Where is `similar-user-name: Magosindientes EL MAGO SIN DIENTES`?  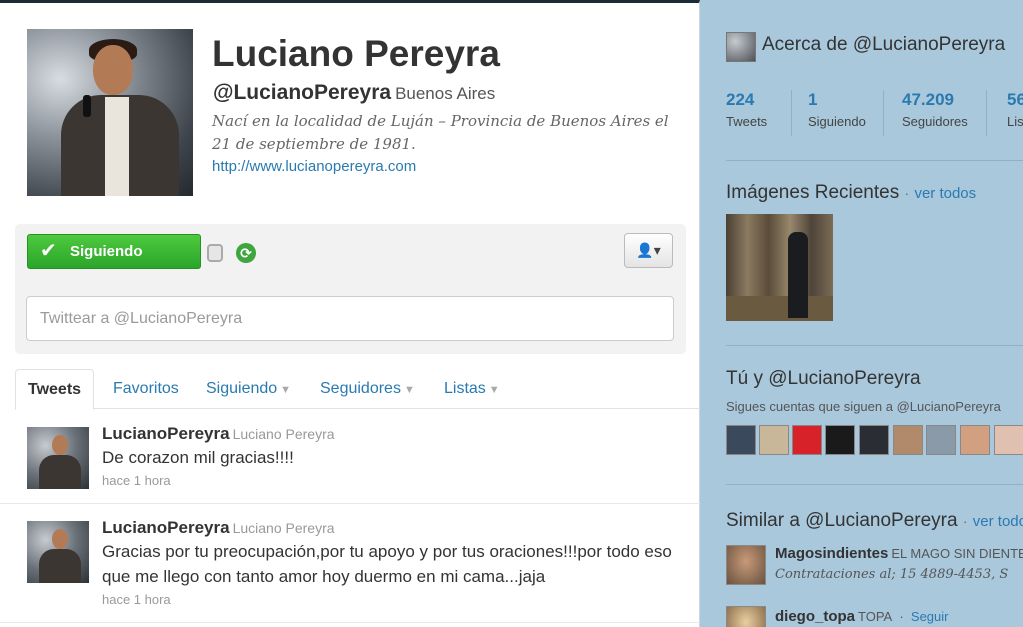 similar-user-name: Magosindientes EL MAGO SIN DIENTES is located at coordinates (899, 553).